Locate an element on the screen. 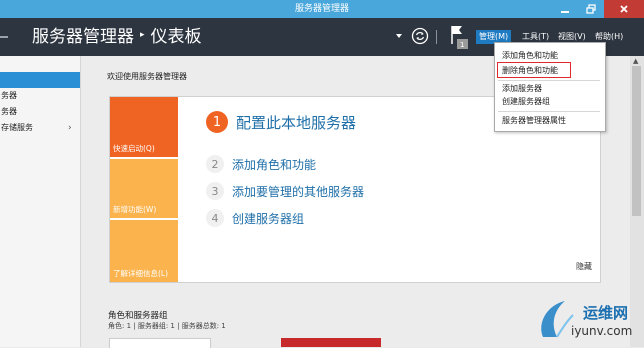  sidebar-item-label: 存储服务 is located at coordinates (17, 127).